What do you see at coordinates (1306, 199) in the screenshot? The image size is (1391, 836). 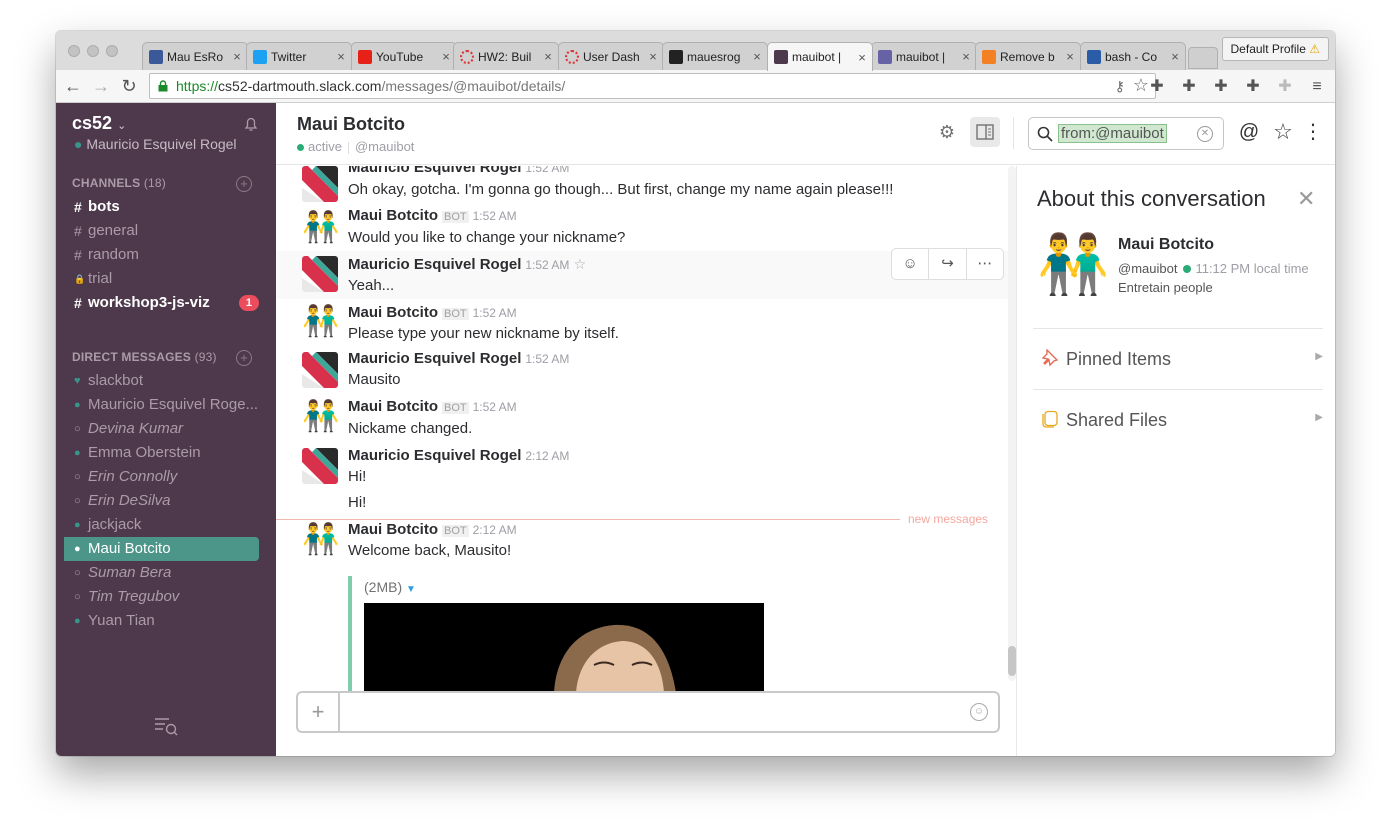 I see `close-icon: ✕` at bounding box center [1306, 199].